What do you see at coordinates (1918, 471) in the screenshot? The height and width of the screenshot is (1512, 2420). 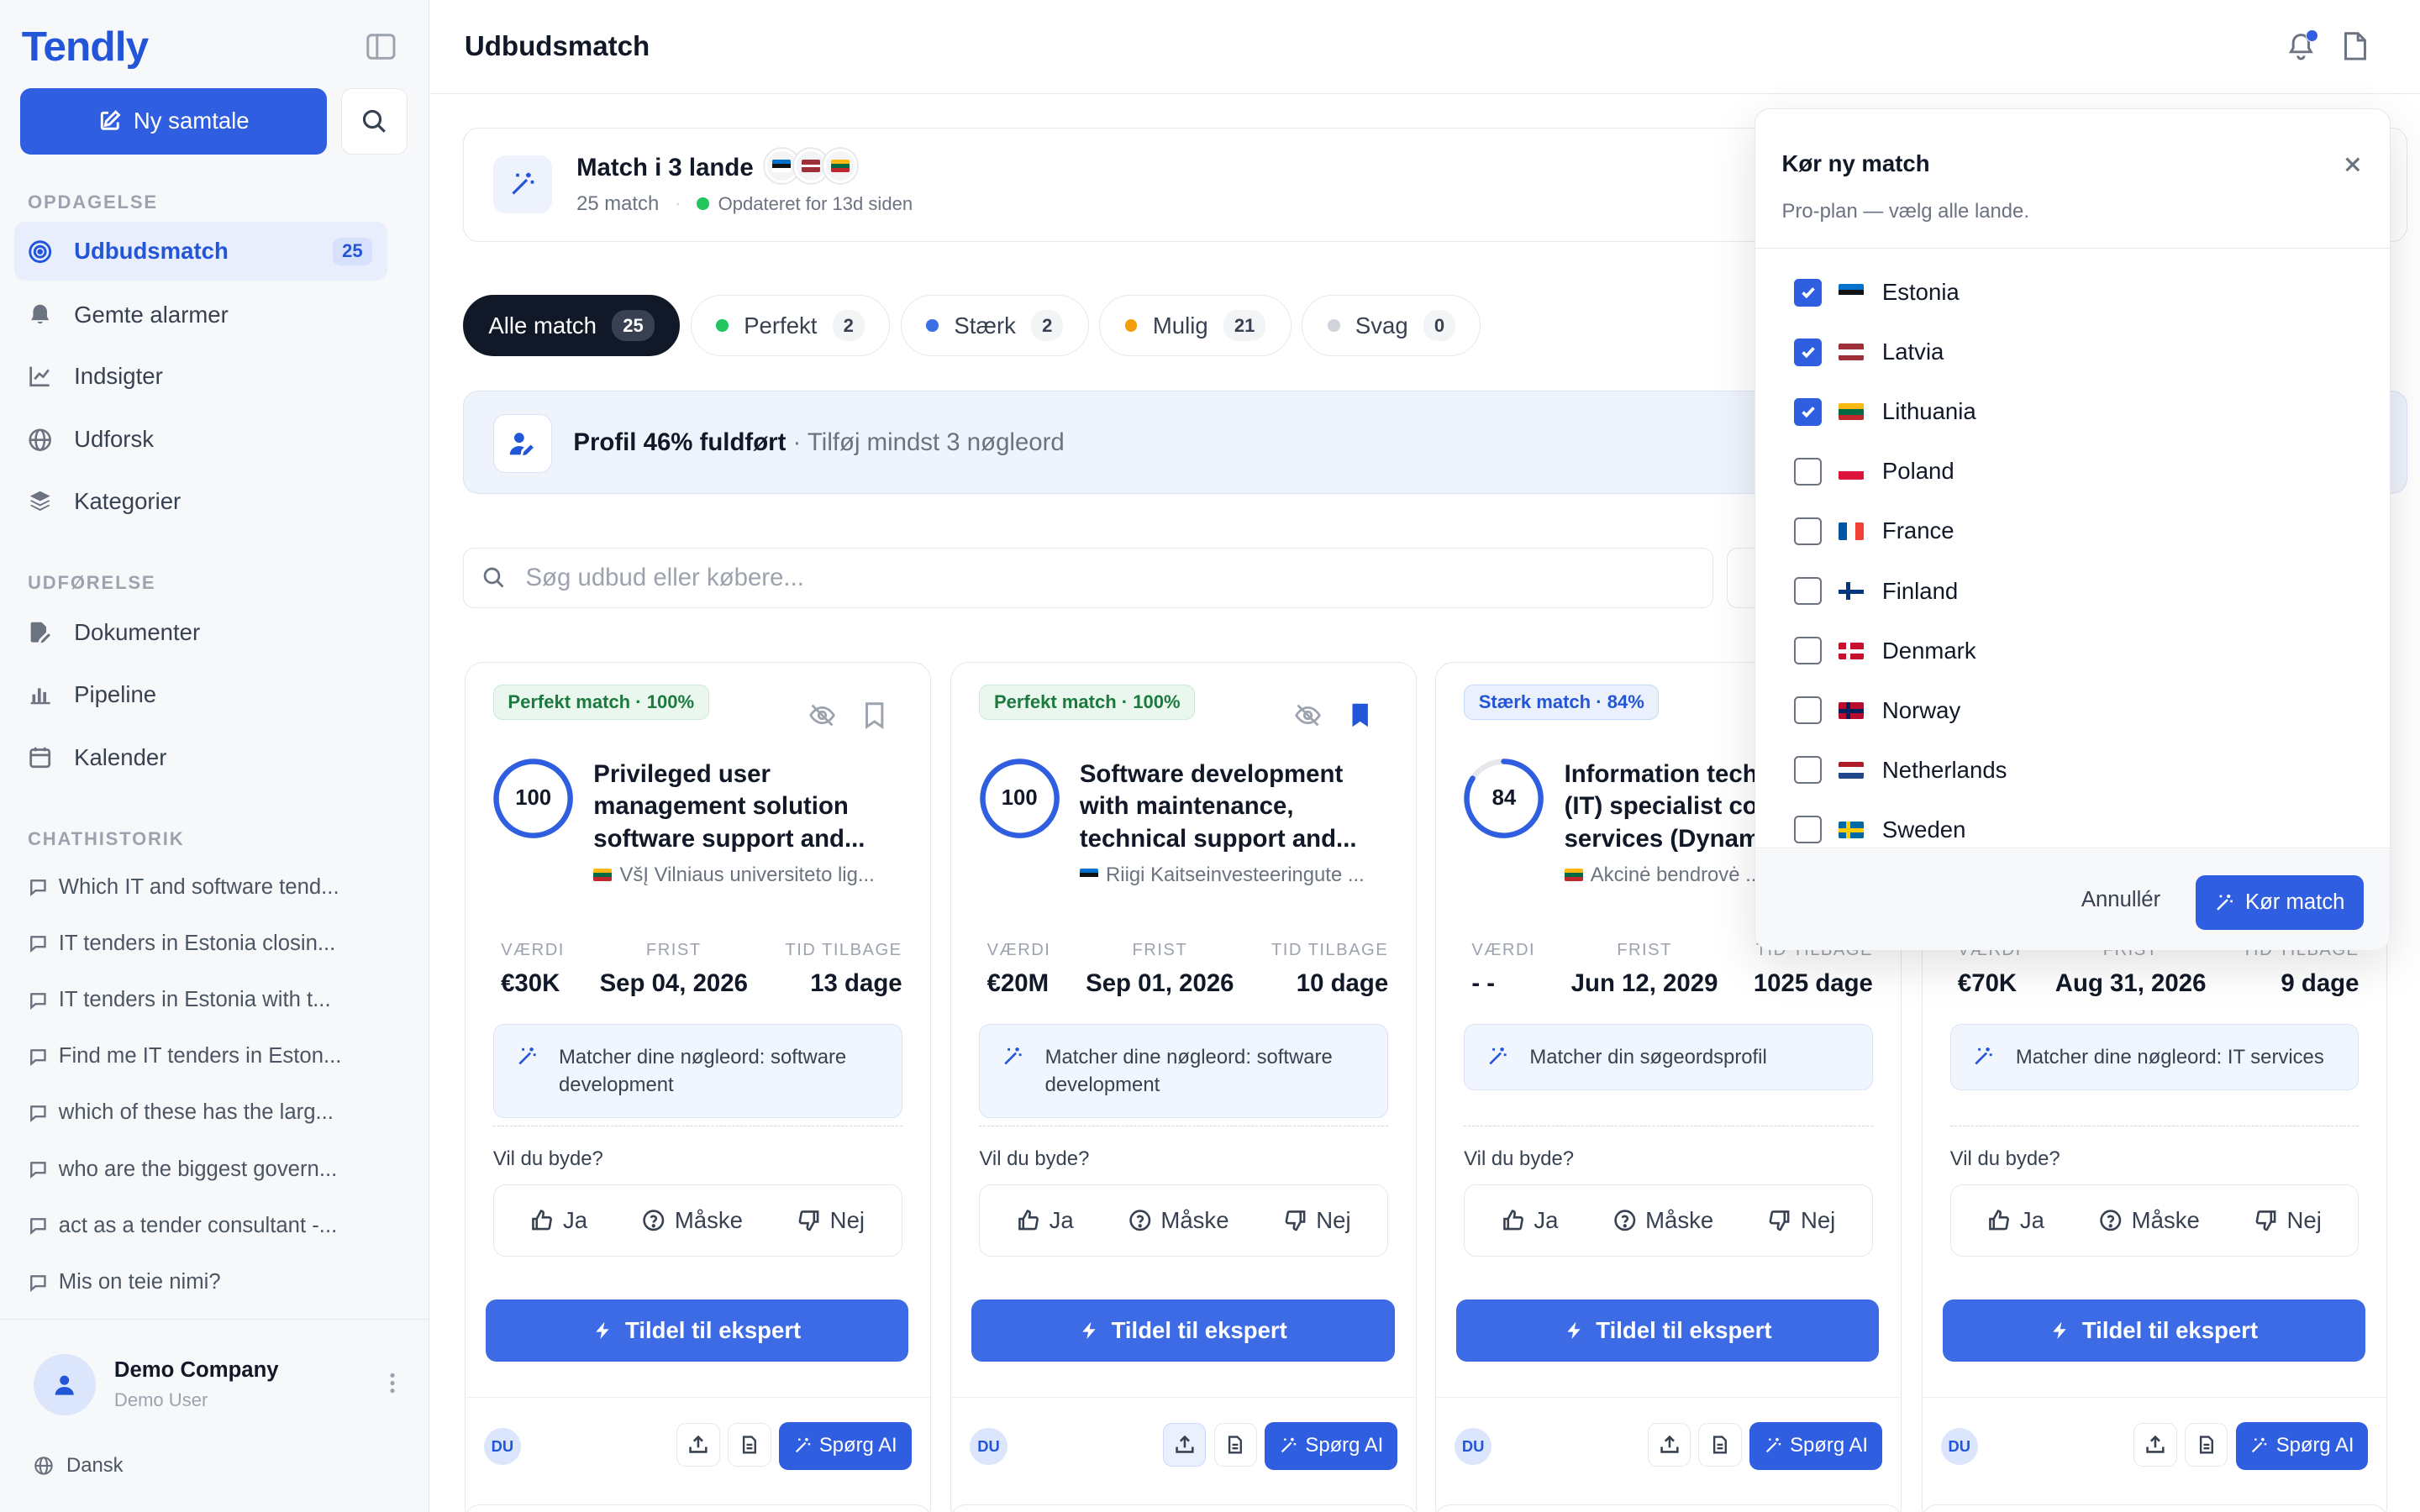 I see `country-name: Poland` at bounding box center [1918, 471].